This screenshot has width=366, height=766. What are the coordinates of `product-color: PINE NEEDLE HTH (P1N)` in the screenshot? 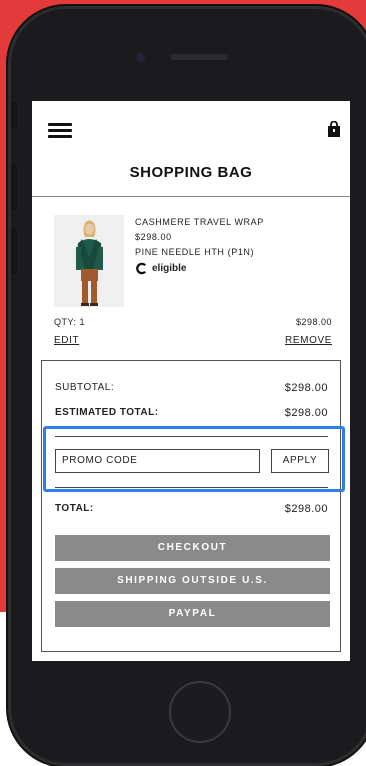 It's located at (195, 252).